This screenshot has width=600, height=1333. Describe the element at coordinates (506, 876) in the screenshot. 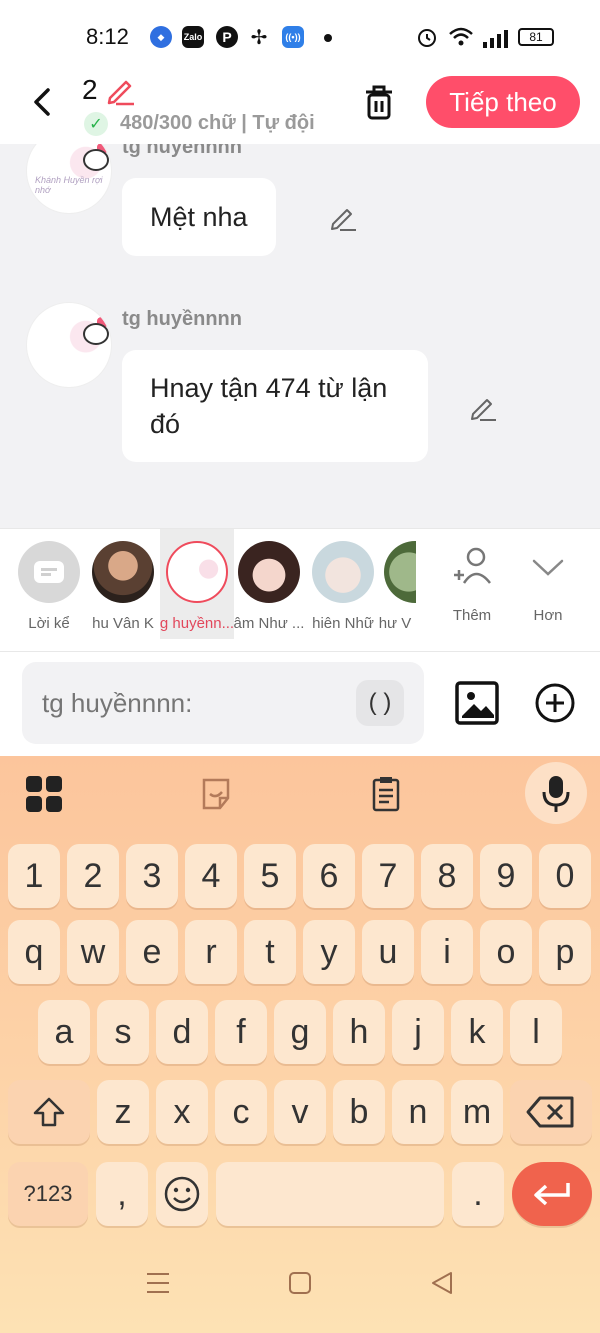

I see `key-9: 9` at that location.